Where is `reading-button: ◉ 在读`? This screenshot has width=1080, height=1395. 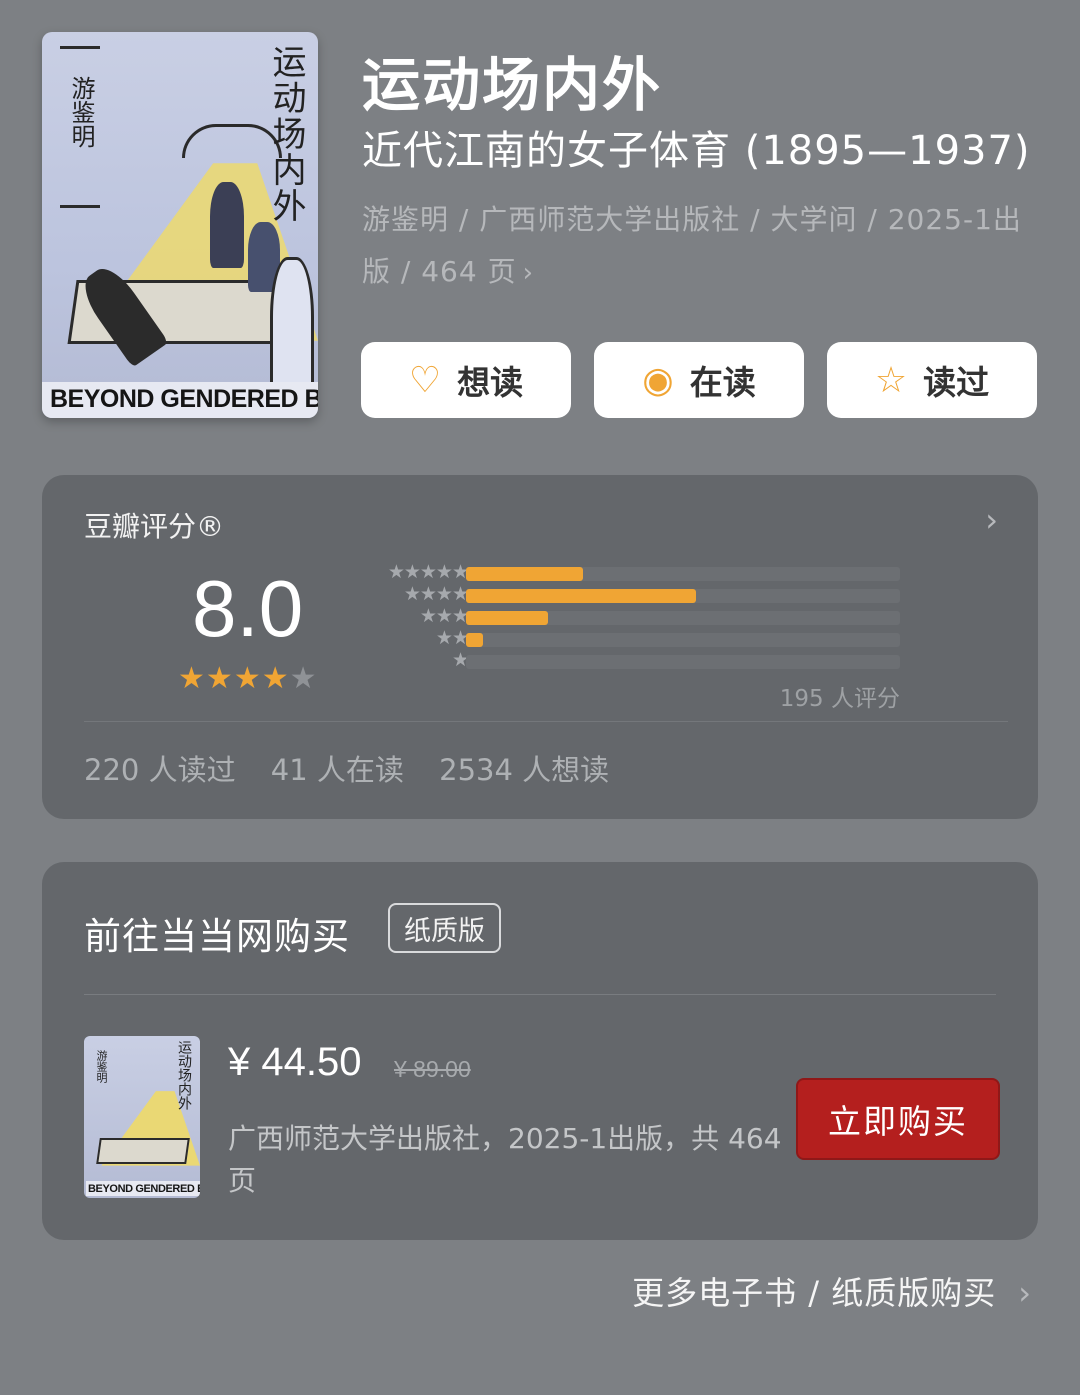
reading-button: ◉ 在读 is located at coordinates (699, 380).